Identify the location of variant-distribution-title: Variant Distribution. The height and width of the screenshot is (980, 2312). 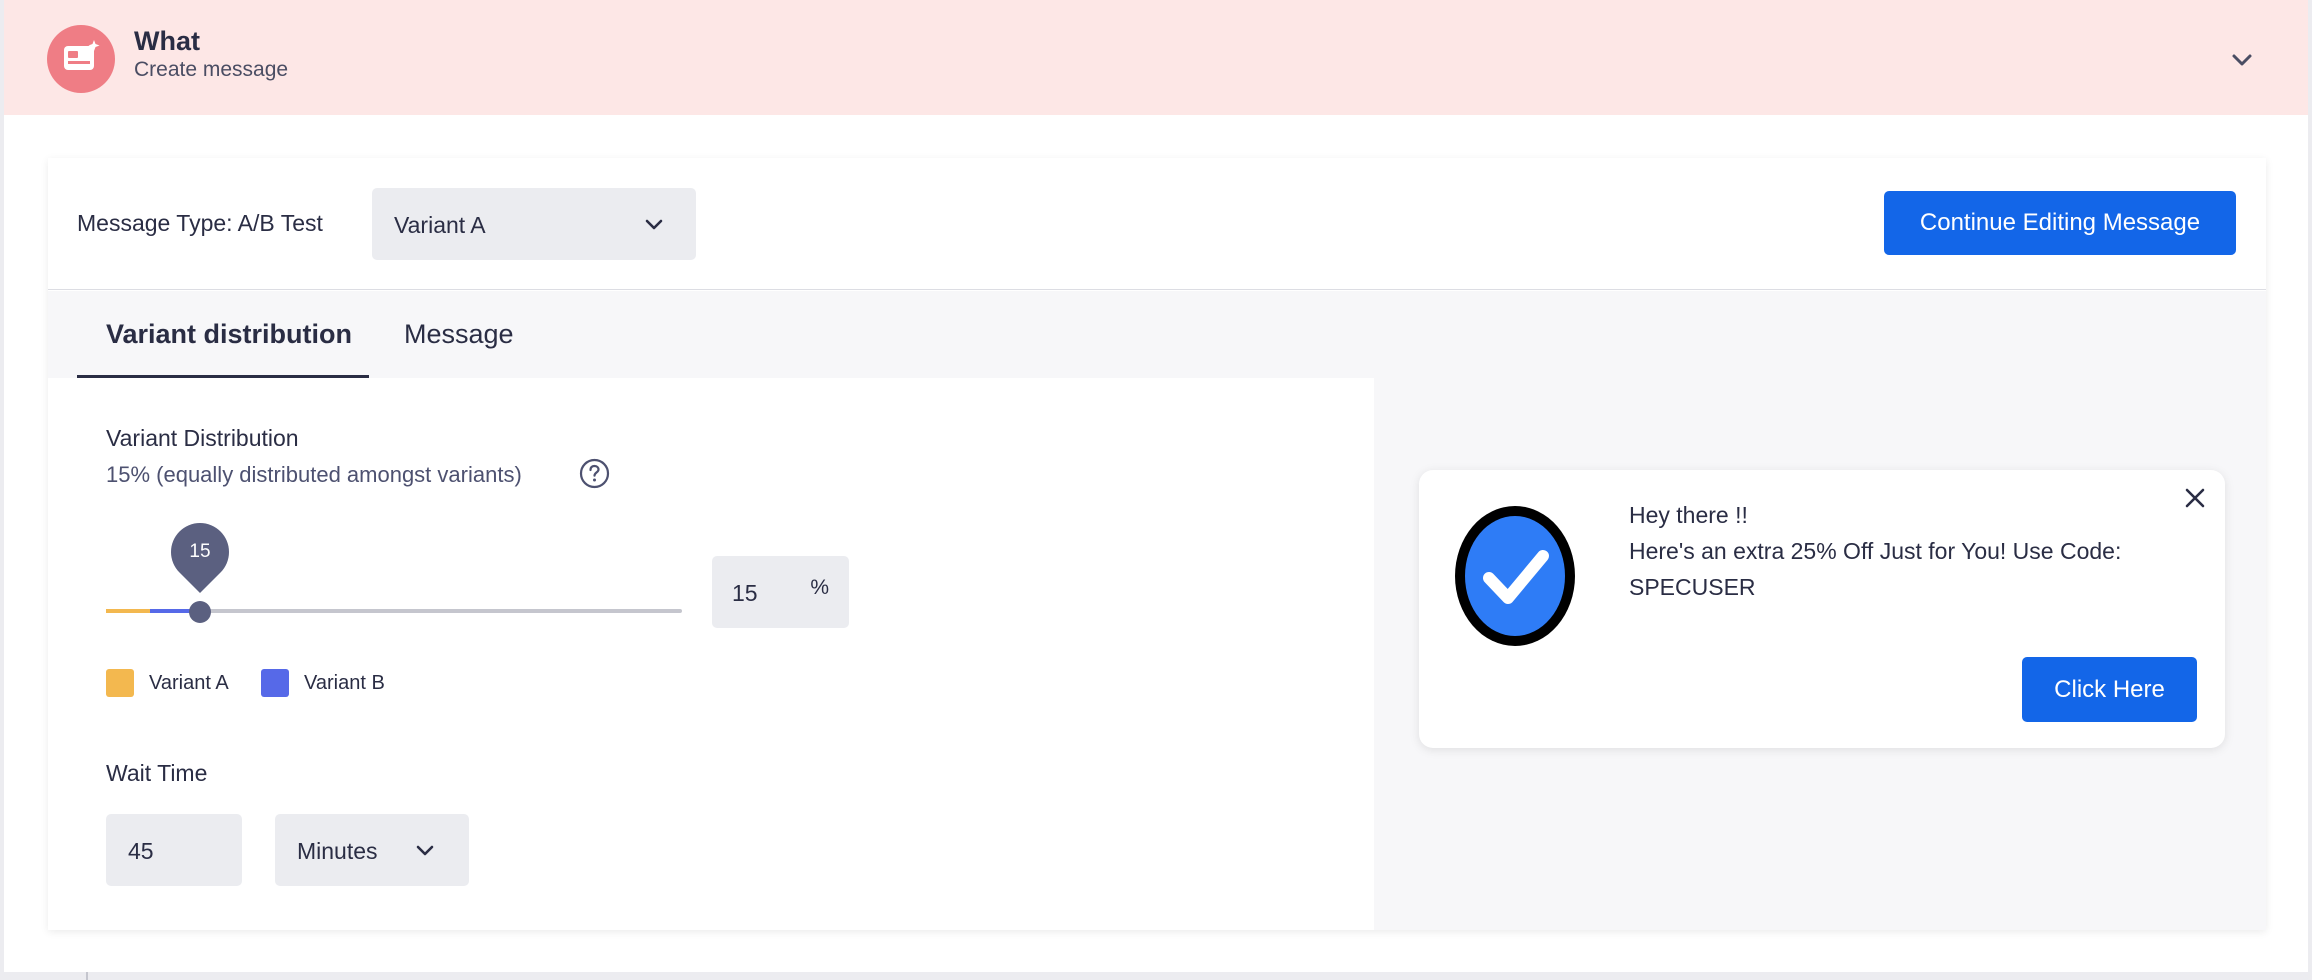
(202, 438).